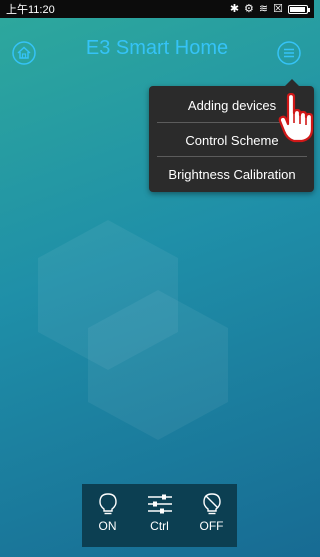 Image resolution: width=320 pixels, height=557 pixels. Describe the element at coordinates (299, 9) in the screenshot. I see `battery-icon` at that location.